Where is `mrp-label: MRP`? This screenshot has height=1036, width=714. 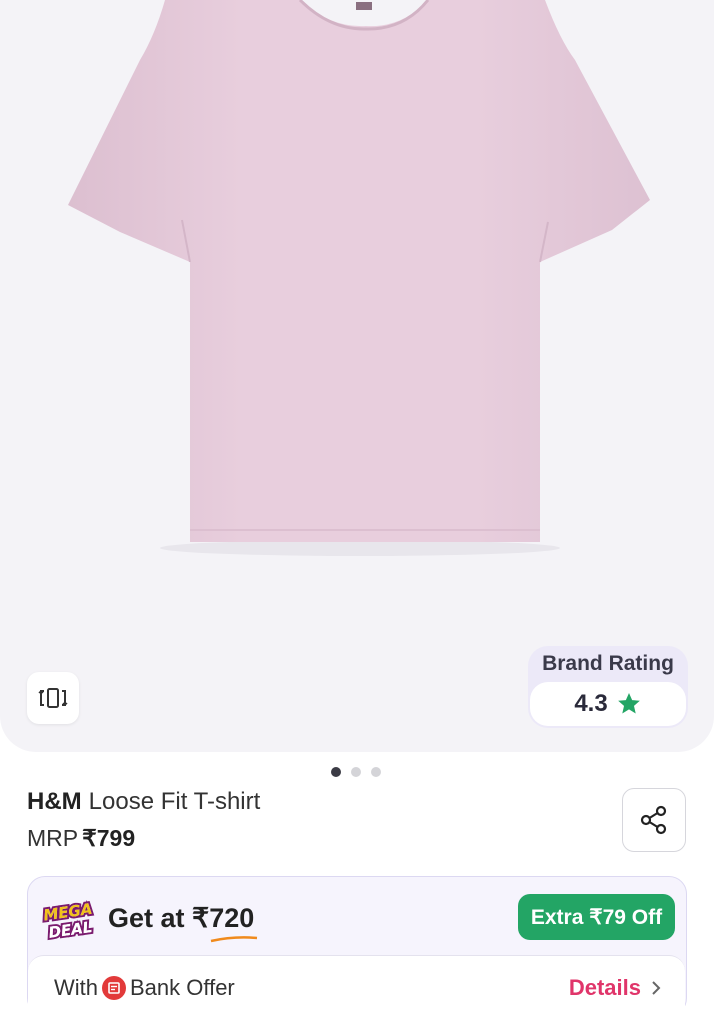 mrp-label: MRP is located at coordinates (53, 838).